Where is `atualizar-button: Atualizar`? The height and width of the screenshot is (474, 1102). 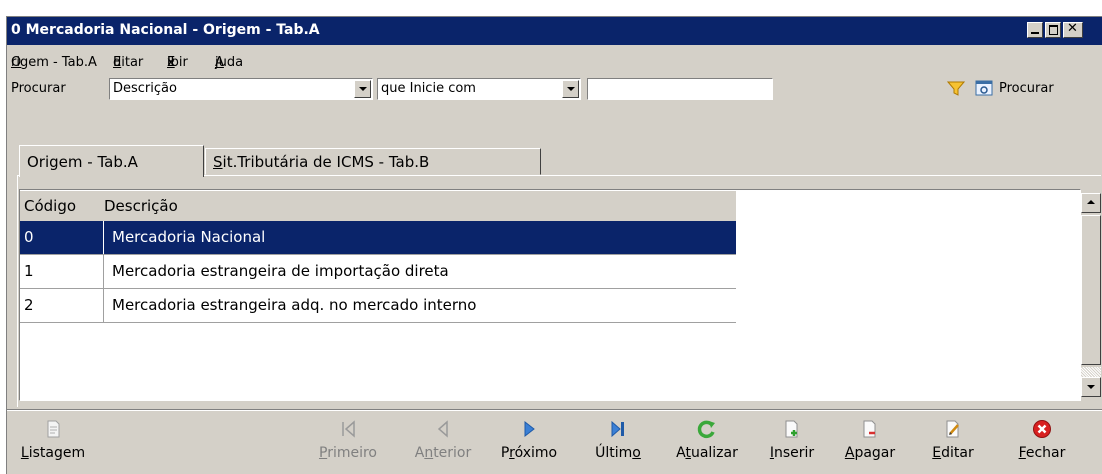 atualizar-button: Atualizar is located at coordinates (707, 442).